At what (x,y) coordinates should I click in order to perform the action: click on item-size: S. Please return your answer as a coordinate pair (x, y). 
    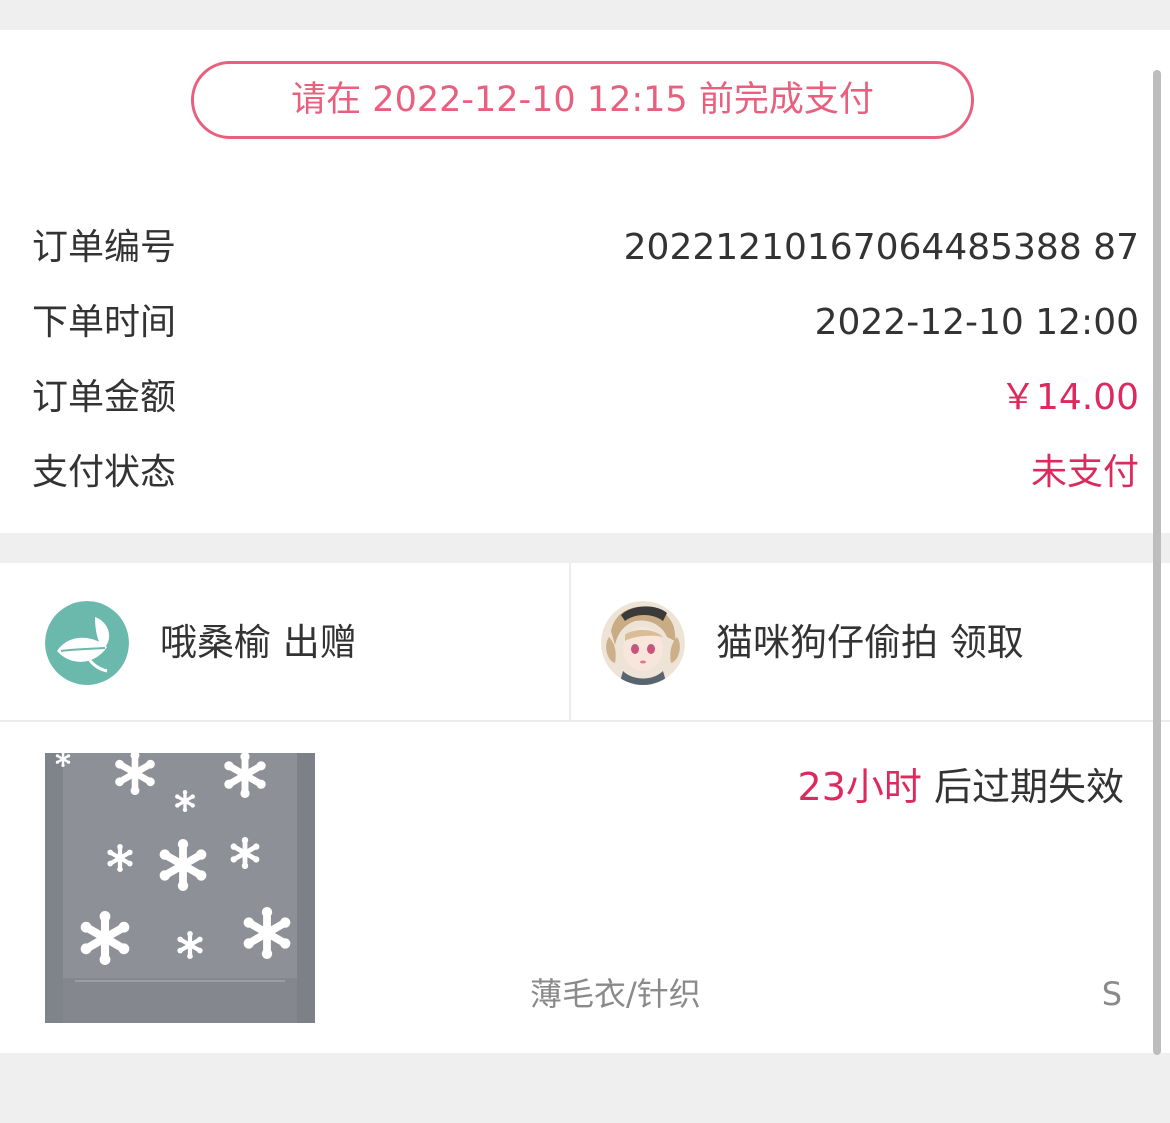
    Looking at the image, I should click on (1111, 994).